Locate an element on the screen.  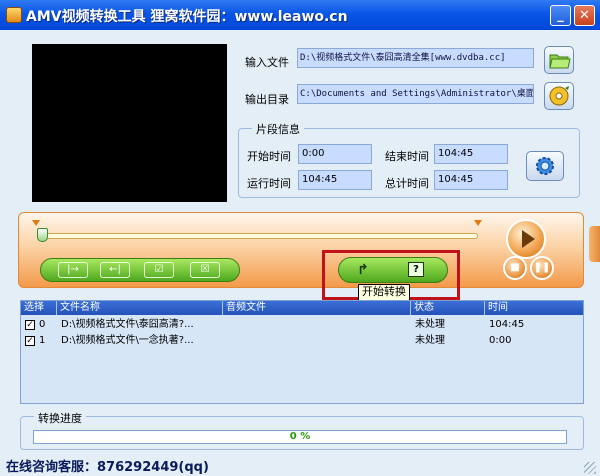
slider-thumb is located at coordinates (42, 235).